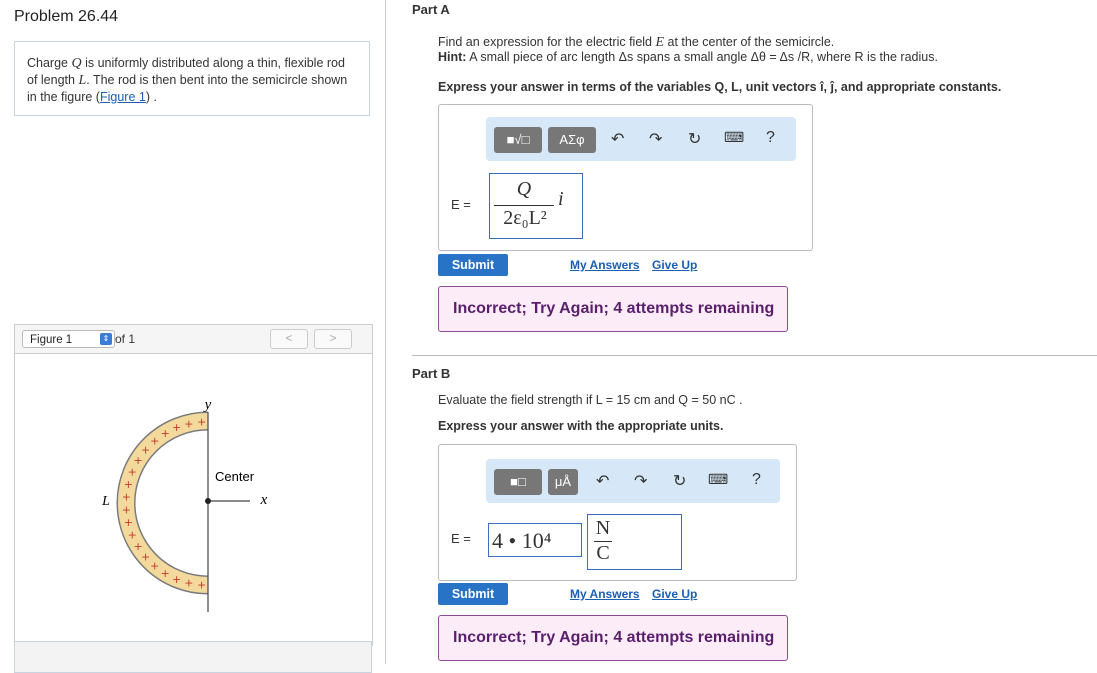 The width and height of the screenshot is (1097, 673). I want to click on part-a-eq-label: E =, so click(461, 204).